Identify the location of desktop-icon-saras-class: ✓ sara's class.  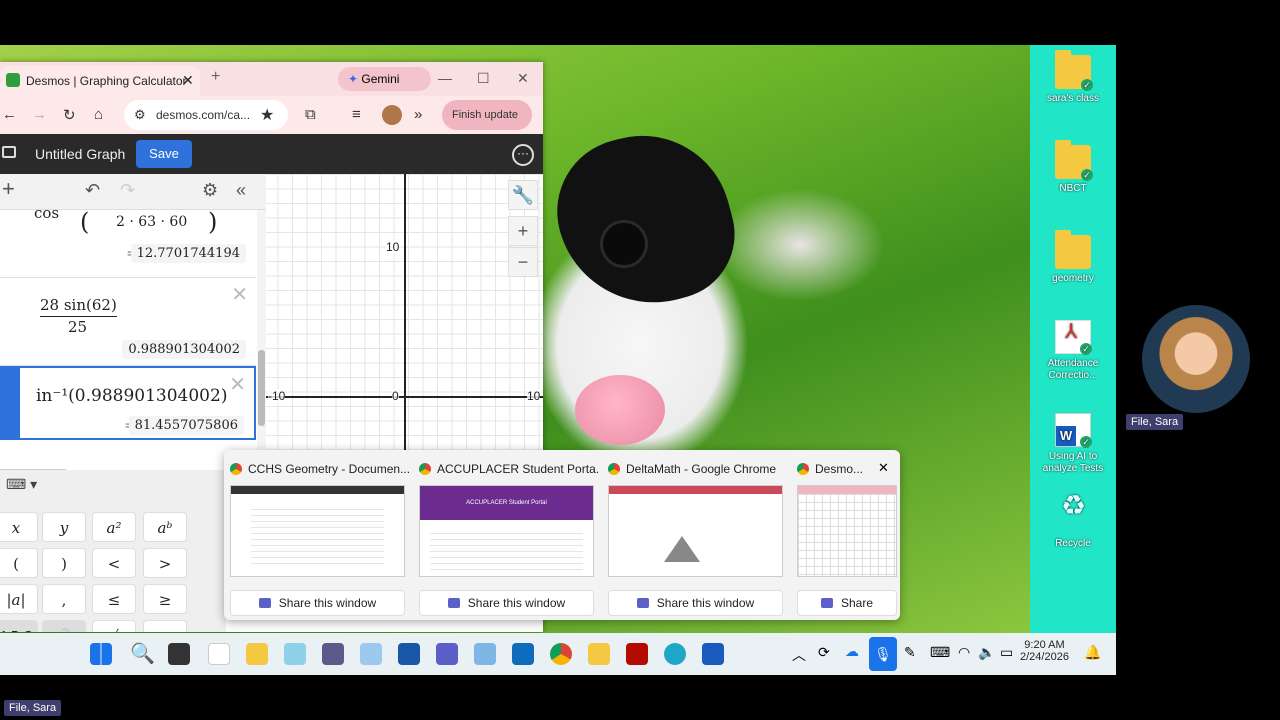
(1073, 77).